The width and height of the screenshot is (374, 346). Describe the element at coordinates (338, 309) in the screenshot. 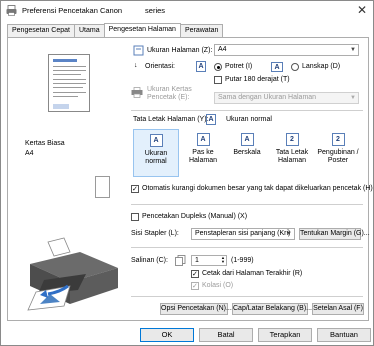

I see `defaults-button: Setelan Asal (F)` at that location.